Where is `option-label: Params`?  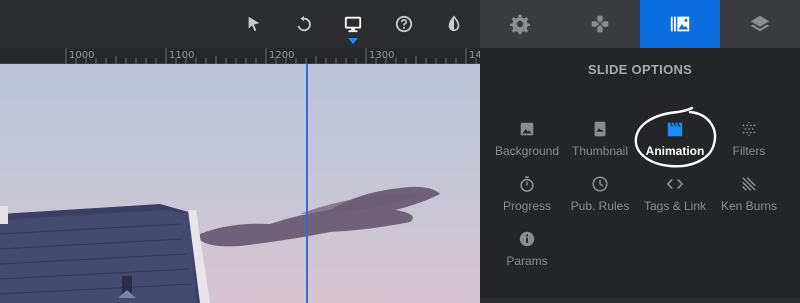
option-label: Params is located at coordinates (527, 261).